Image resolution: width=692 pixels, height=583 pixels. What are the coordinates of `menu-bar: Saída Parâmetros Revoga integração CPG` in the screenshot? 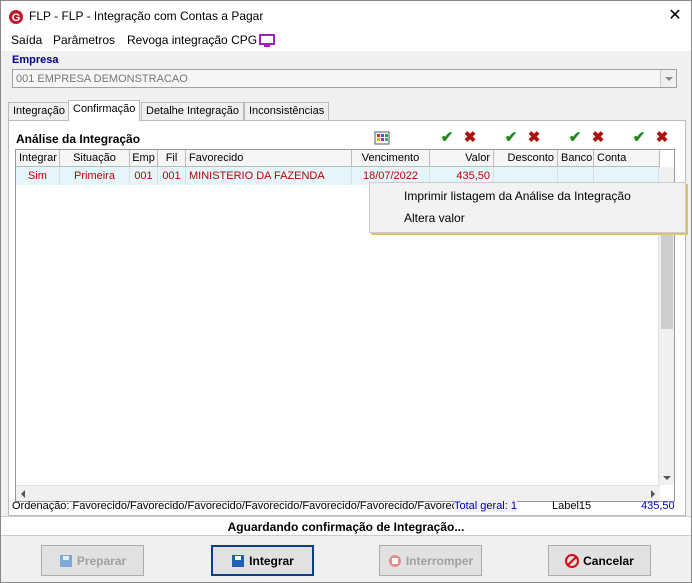 It's located at (346, 41).